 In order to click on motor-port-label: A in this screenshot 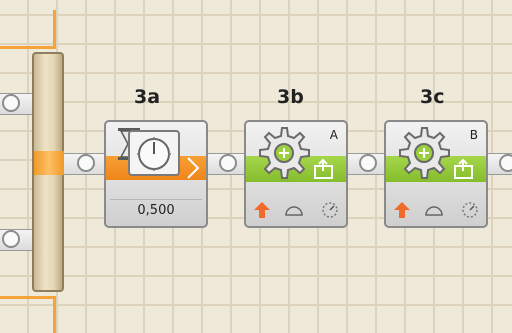, I will do `click(333, 135)`.